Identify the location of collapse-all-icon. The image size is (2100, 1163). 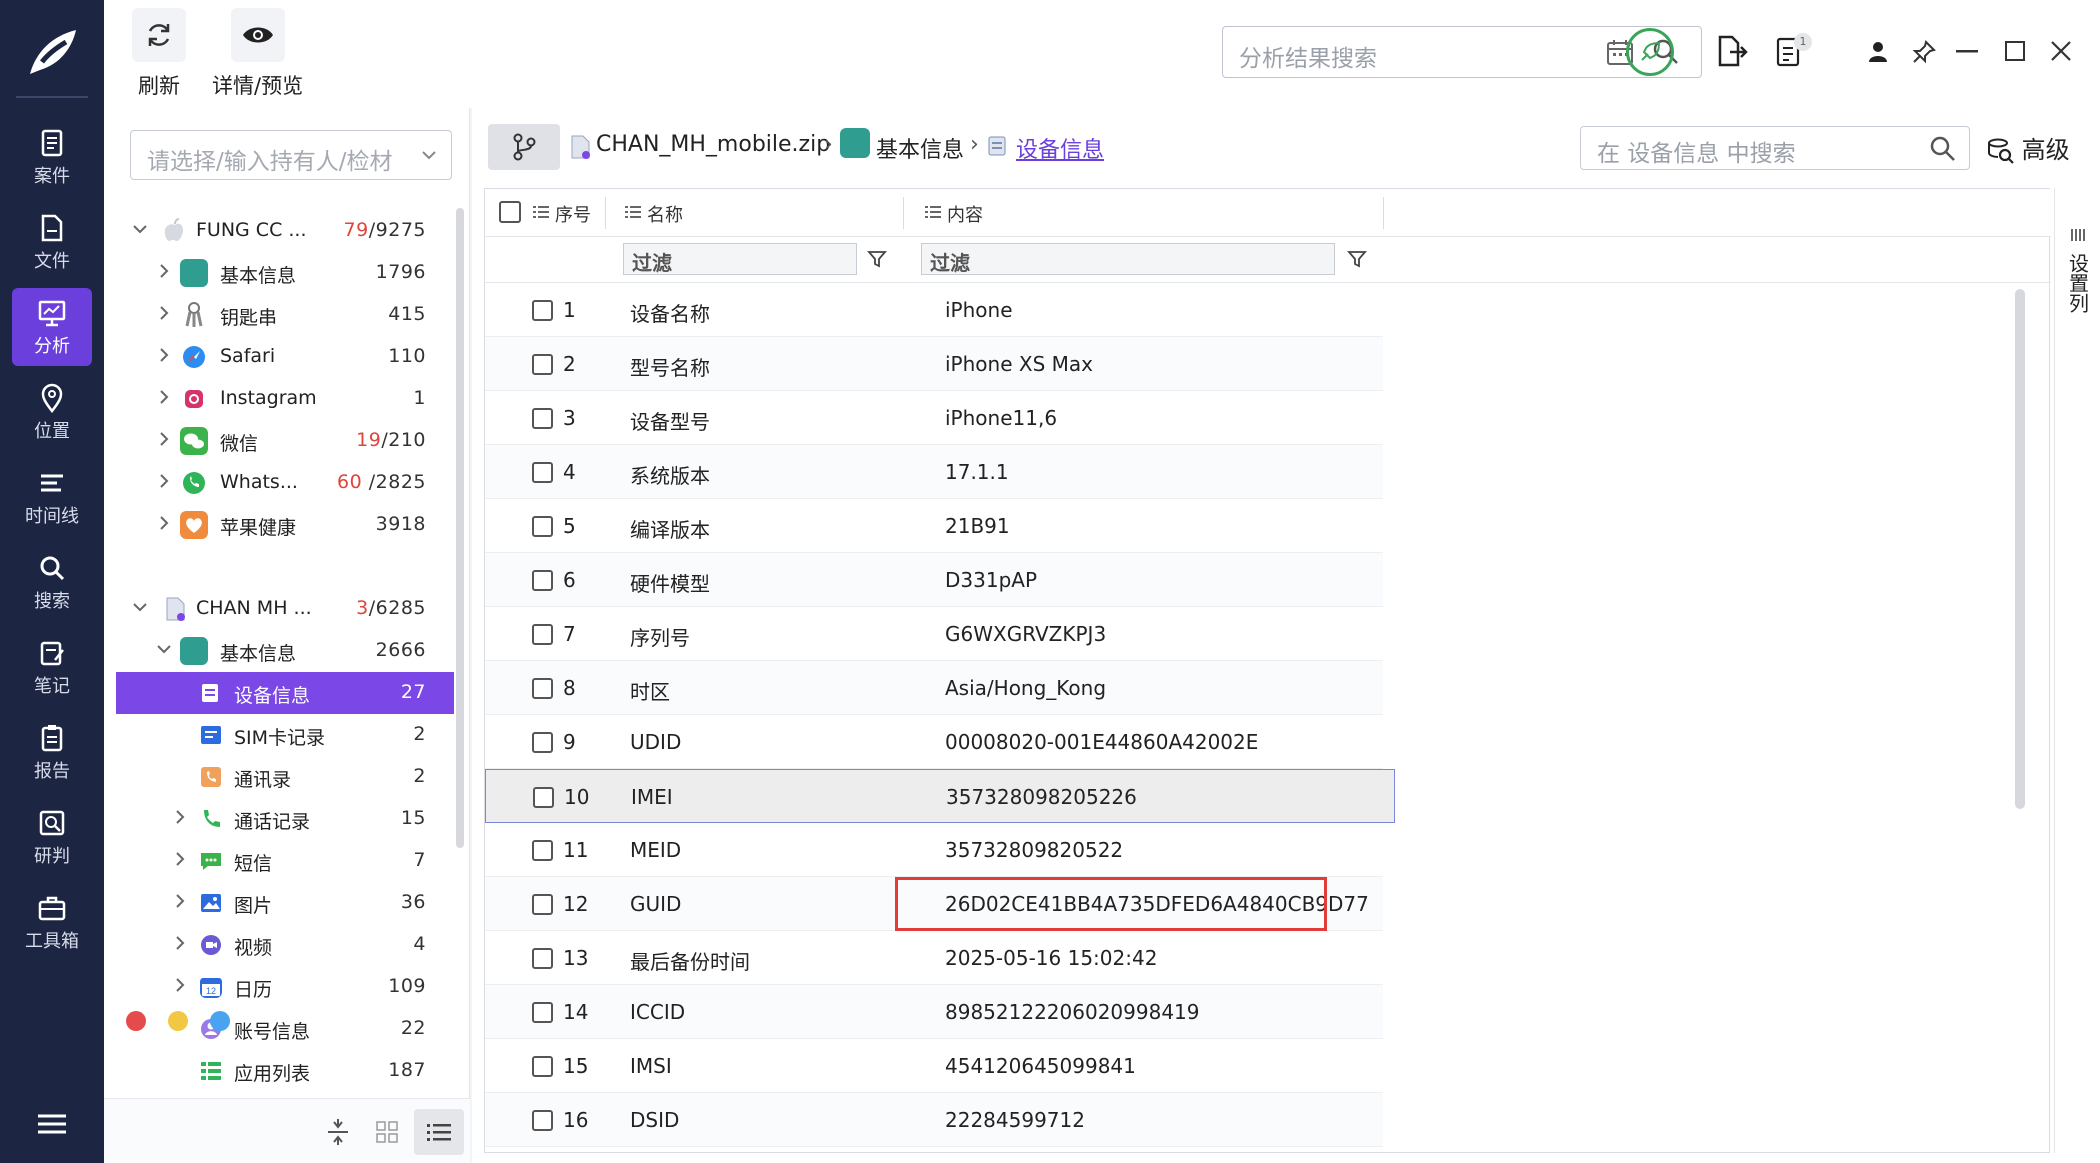
(338, 1132).